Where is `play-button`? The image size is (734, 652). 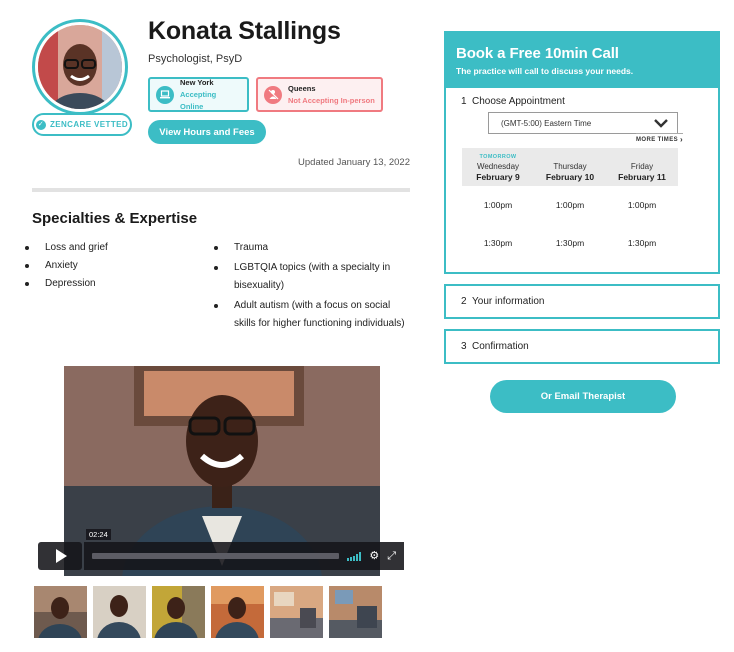
play-button is located at coordinates (60, 556).